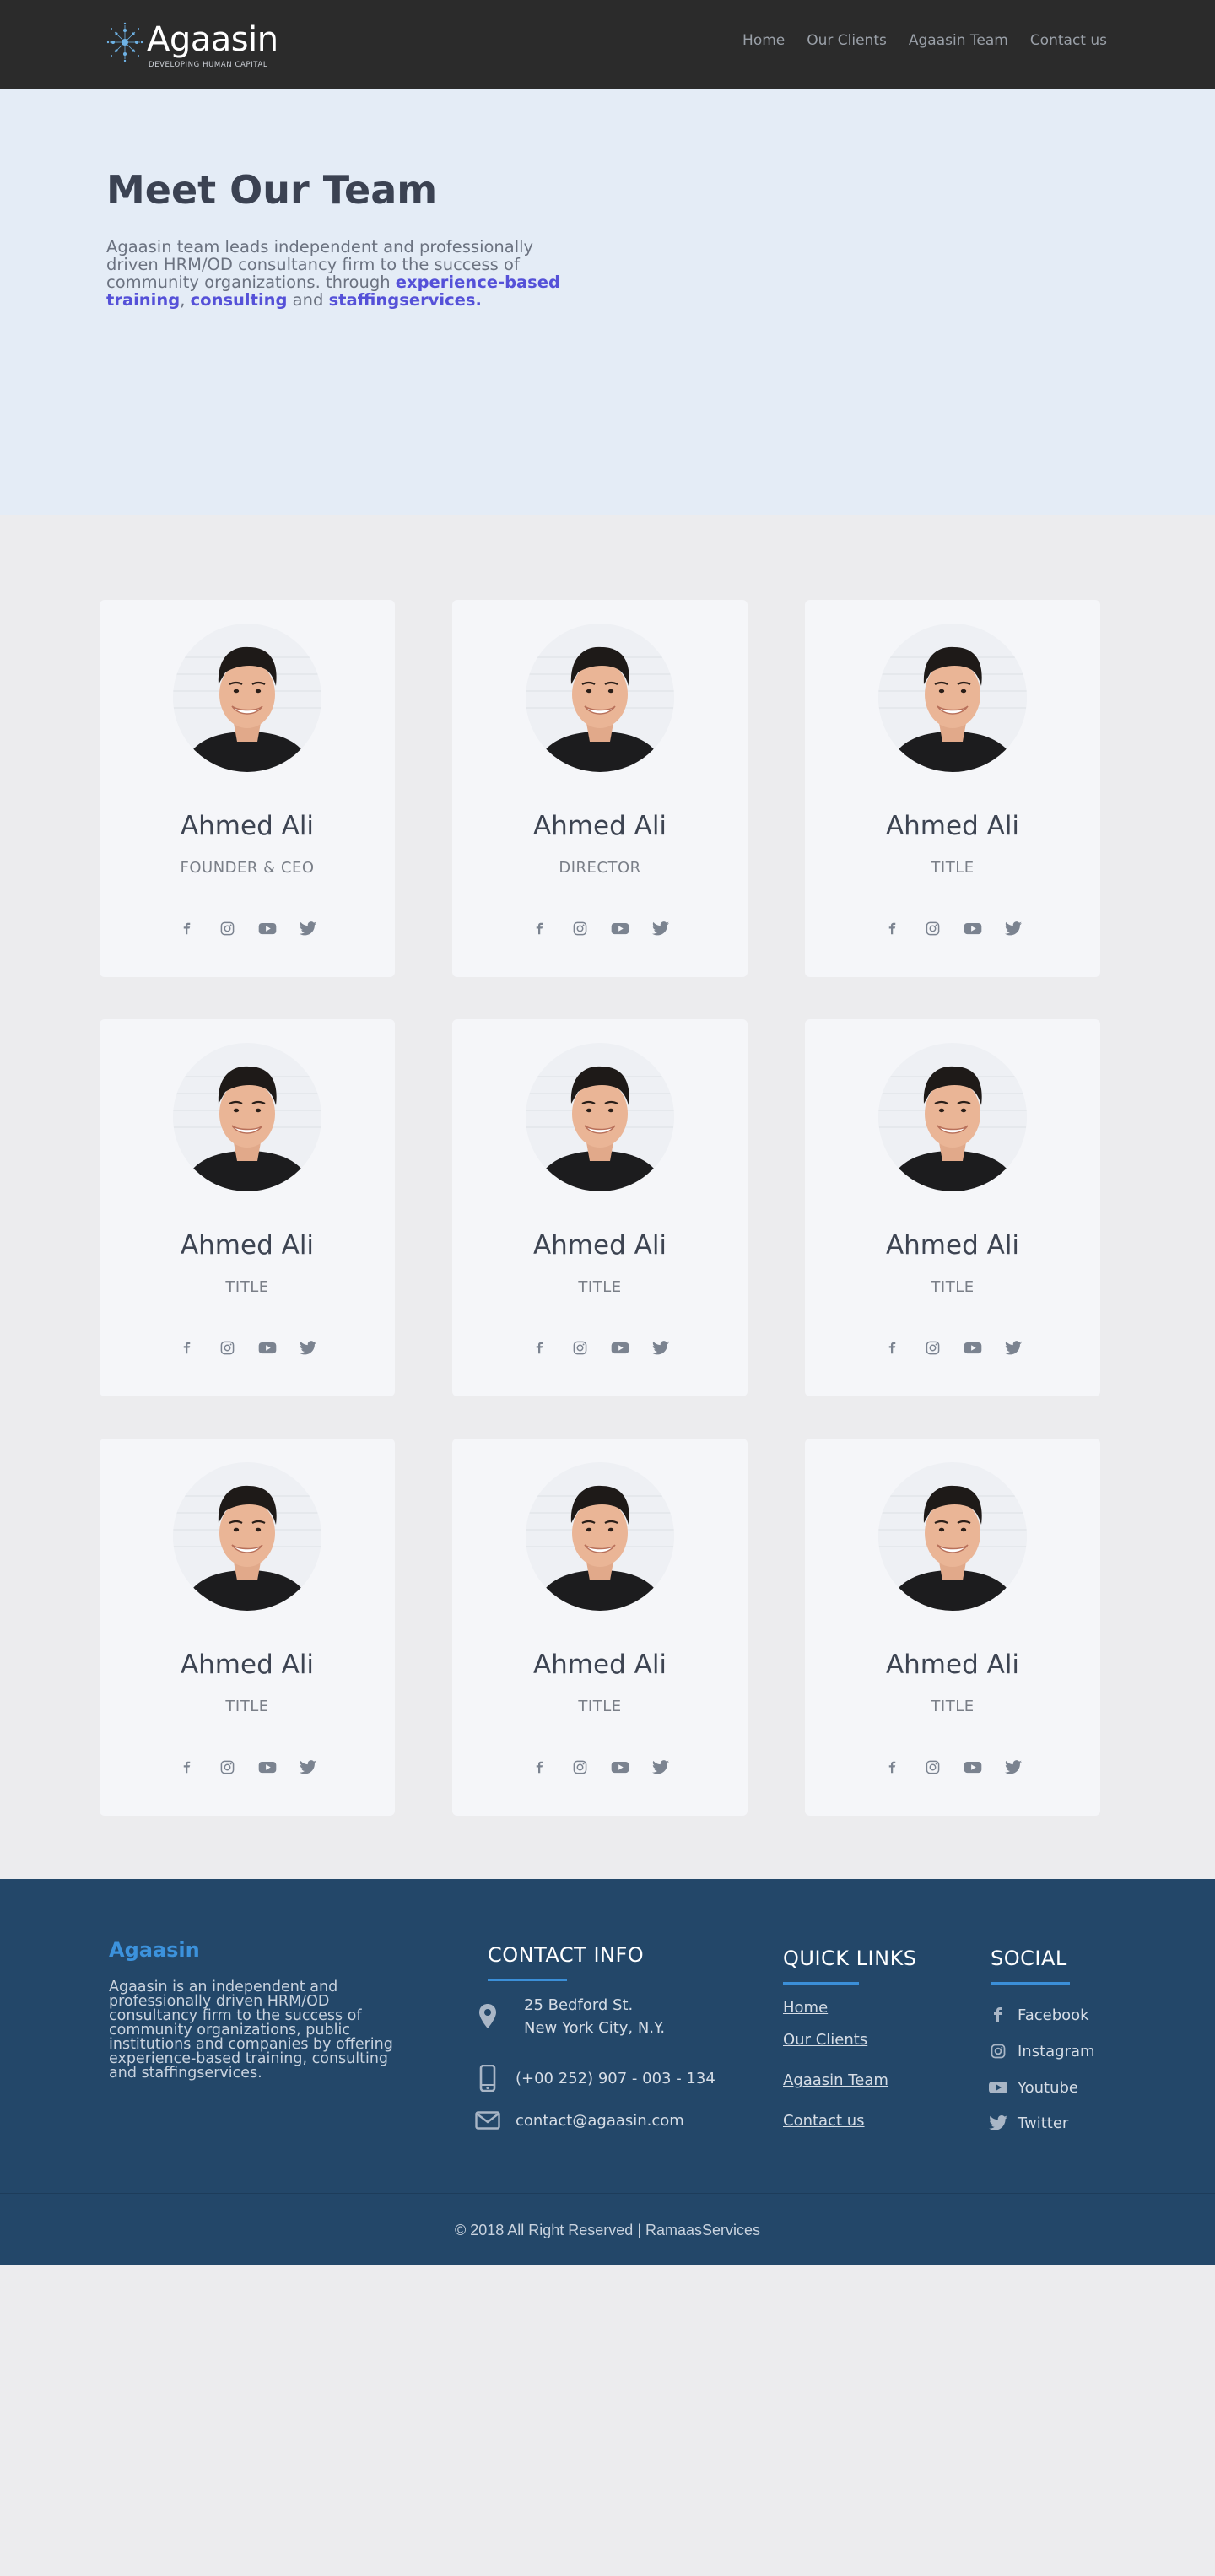 The width and height of the screenshot is (1215, 2576). Describe the element at coordinates (208, 65) in the screenshot. I see `brand-tagline: DEVELOPING HUMAN CAPITAL` at that location.